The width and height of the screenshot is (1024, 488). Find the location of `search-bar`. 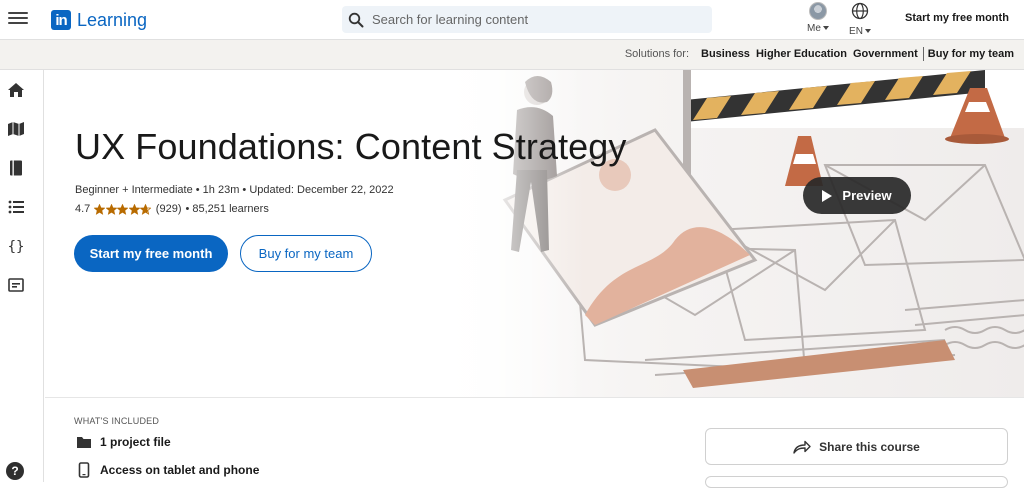

search-bar is located at coordinates (527, 19).